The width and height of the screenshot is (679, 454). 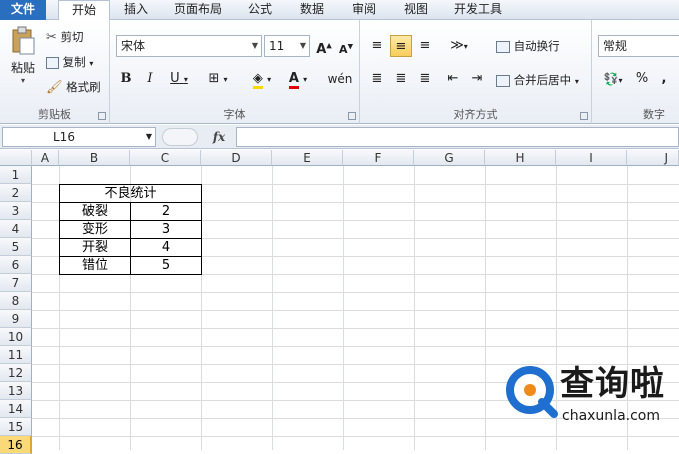 What do you see at coordinates (16, 265) in the screenshot?
I see `row-header: 6` at bounding box center [16, 265].